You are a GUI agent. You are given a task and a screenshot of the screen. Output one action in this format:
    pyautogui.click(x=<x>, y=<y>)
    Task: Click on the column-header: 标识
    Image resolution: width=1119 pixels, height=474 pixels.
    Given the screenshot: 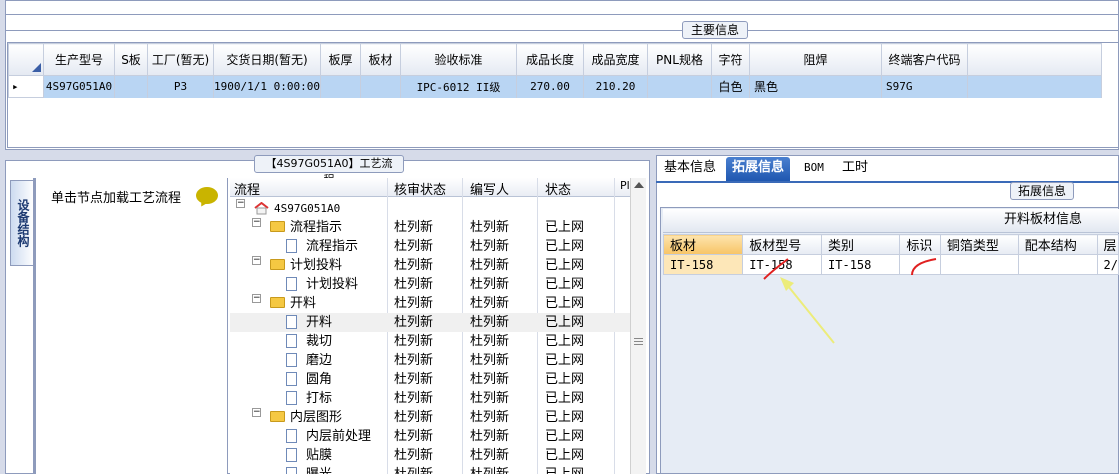 What is the action you would take?
    pyautogui.click(x=920, y=244)
    